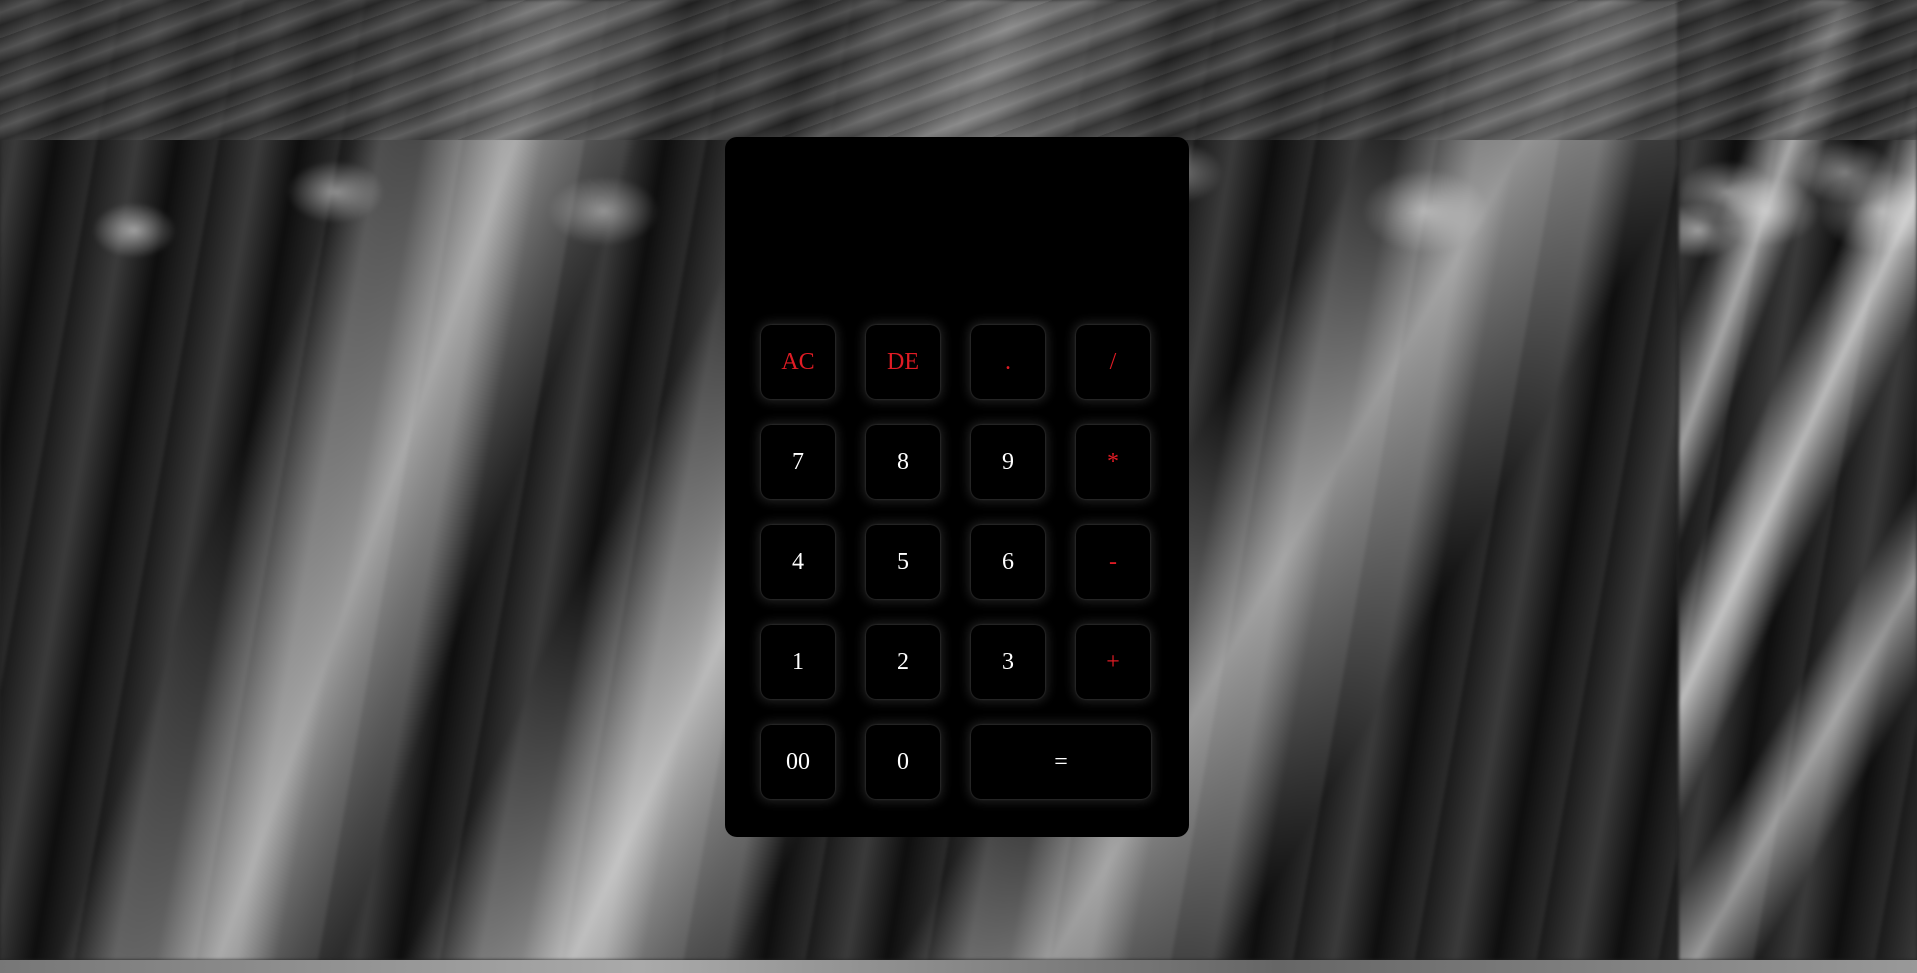  Describe the element at coordinates (959, 218) in the screenshot. I see `calculator-display` at that location.